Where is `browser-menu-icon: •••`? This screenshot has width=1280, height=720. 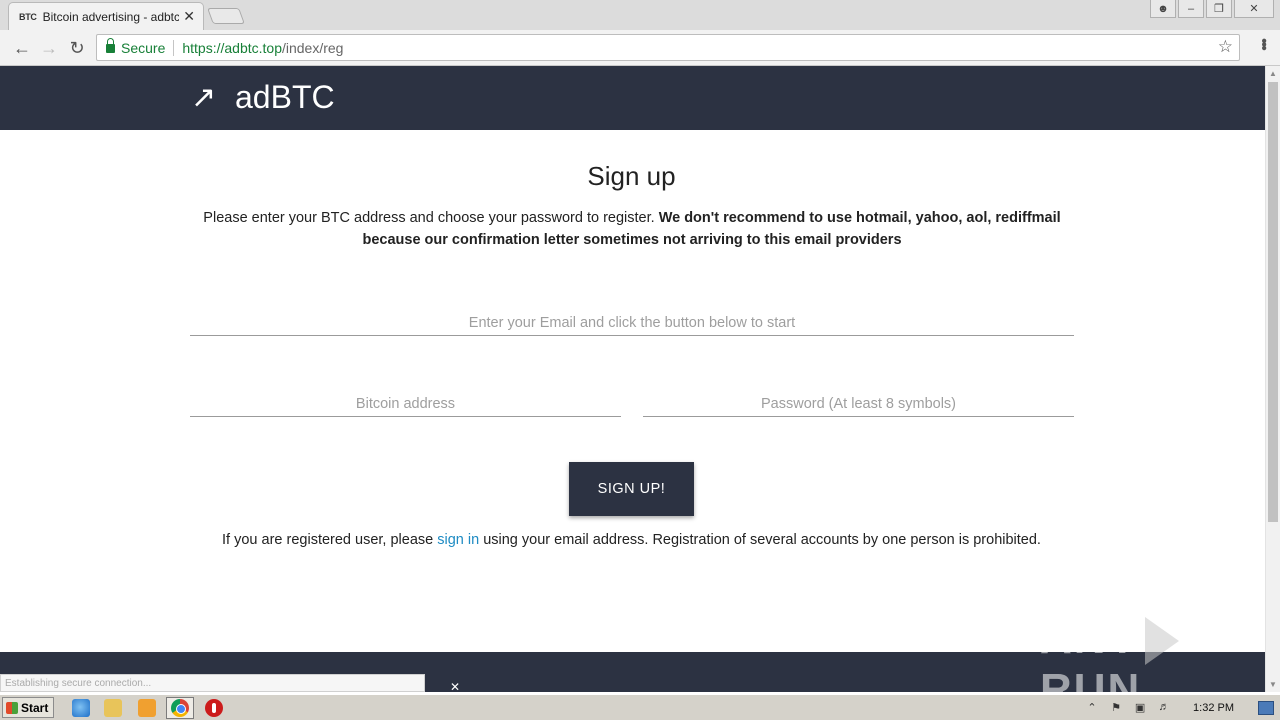 browser-menu-icon: ••• is located at coordinates (1263, 43).